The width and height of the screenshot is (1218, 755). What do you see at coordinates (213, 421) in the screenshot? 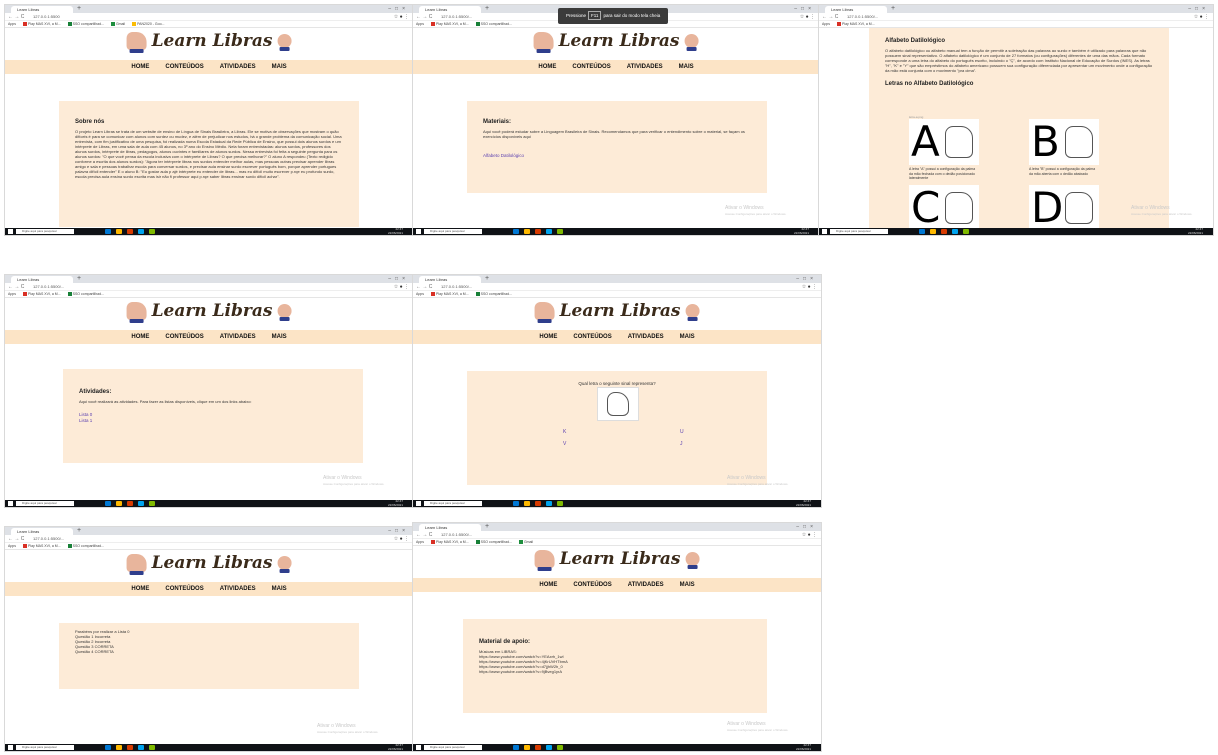
I see `link-lista-1: Lista 1` at bounding box center [213, 421].